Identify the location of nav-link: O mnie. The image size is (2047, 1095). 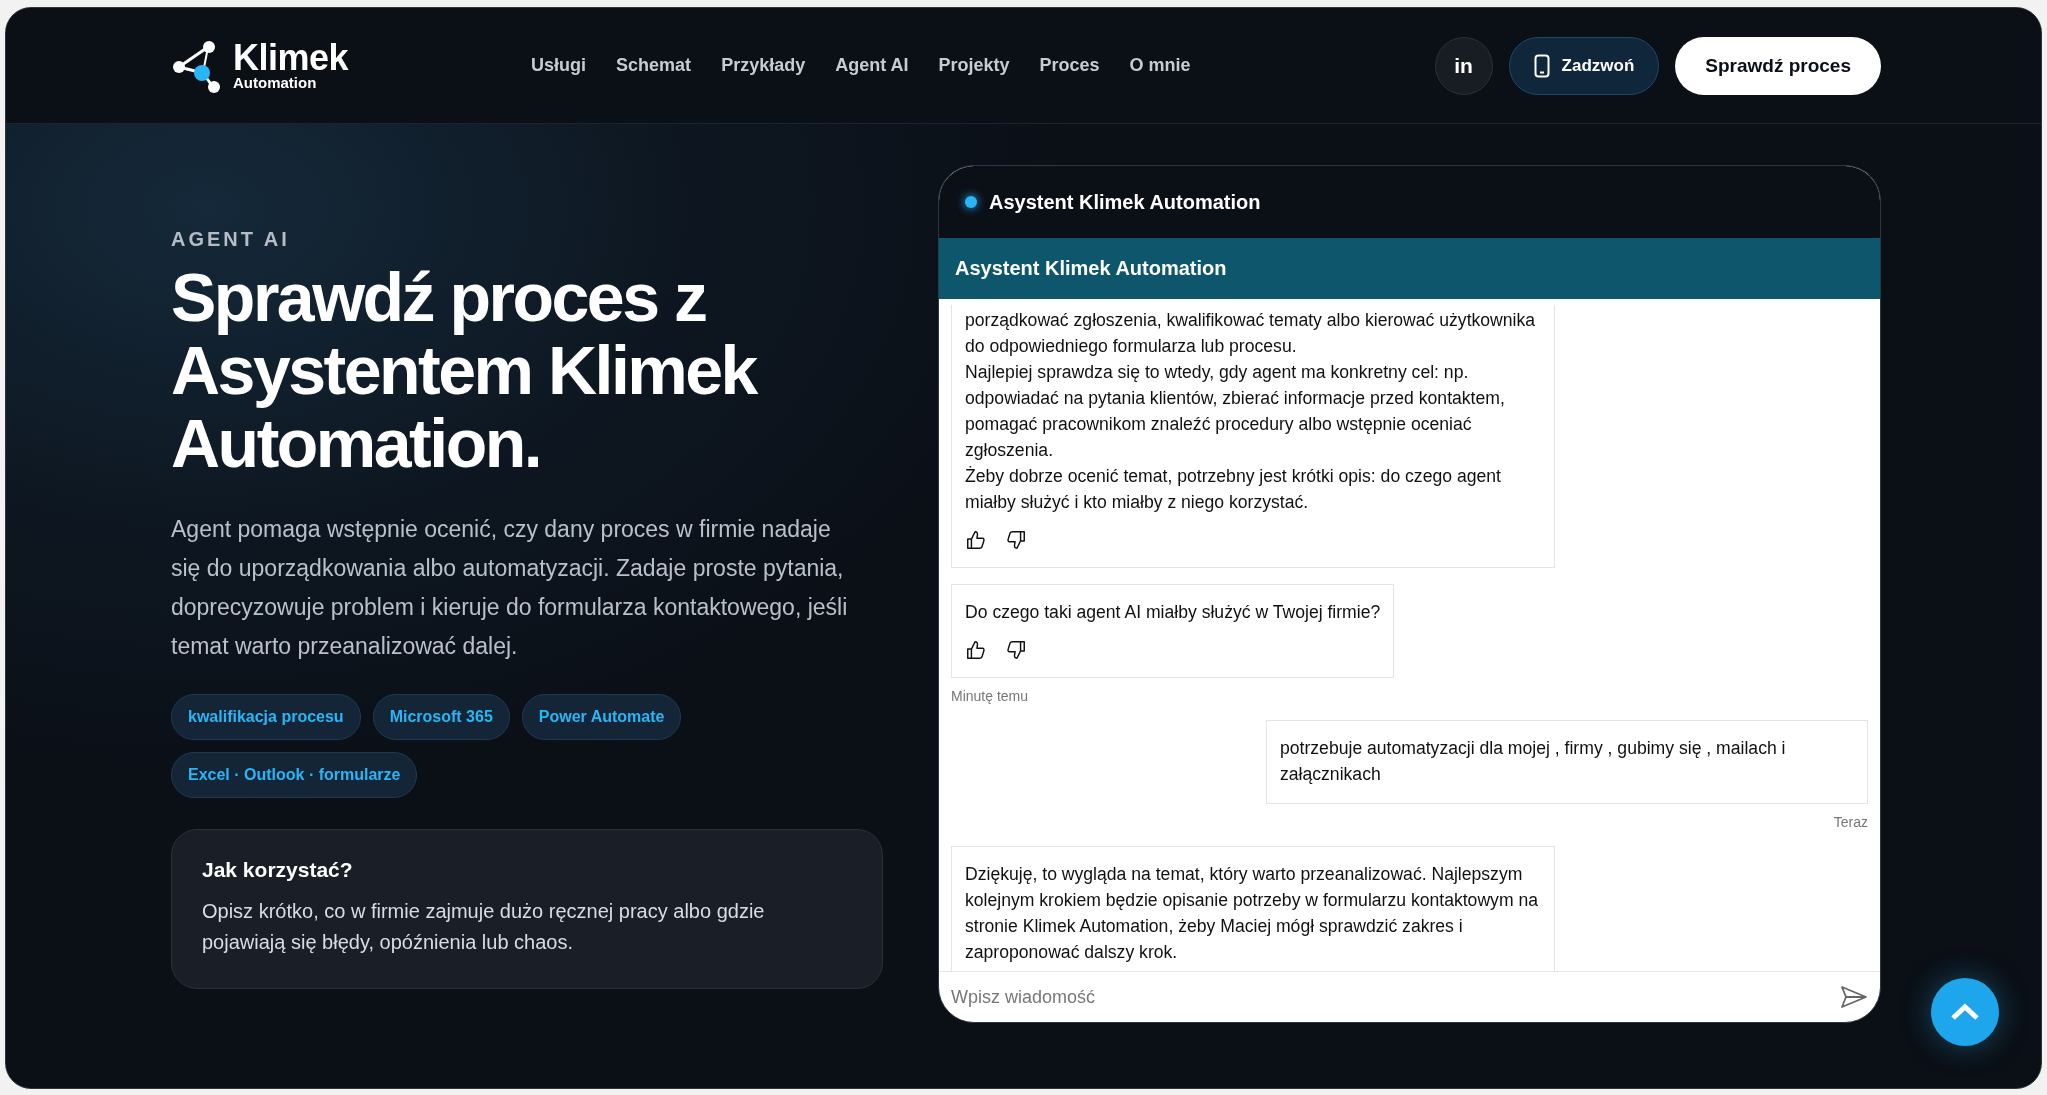
(1160, 65).